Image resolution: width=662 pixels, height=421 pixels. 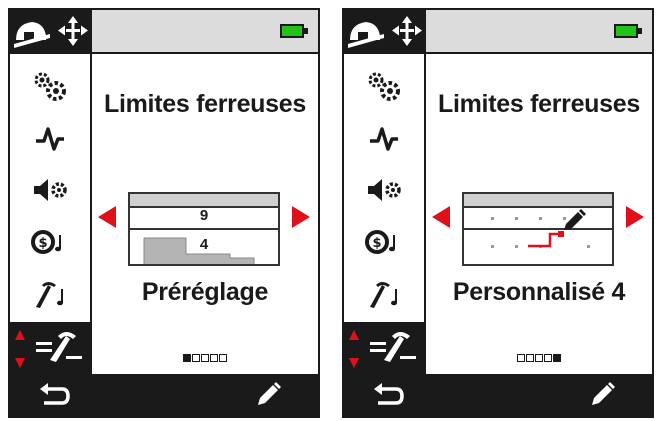 I want to click on custom-limit-graph, so click(x=540, y=228).